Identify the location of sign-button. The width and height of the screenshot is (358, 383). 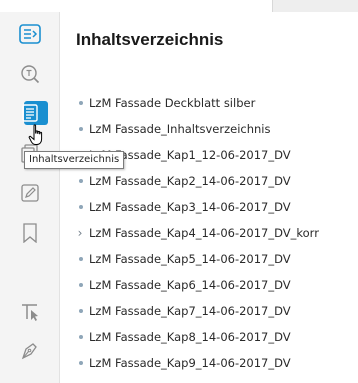
(30, 350).